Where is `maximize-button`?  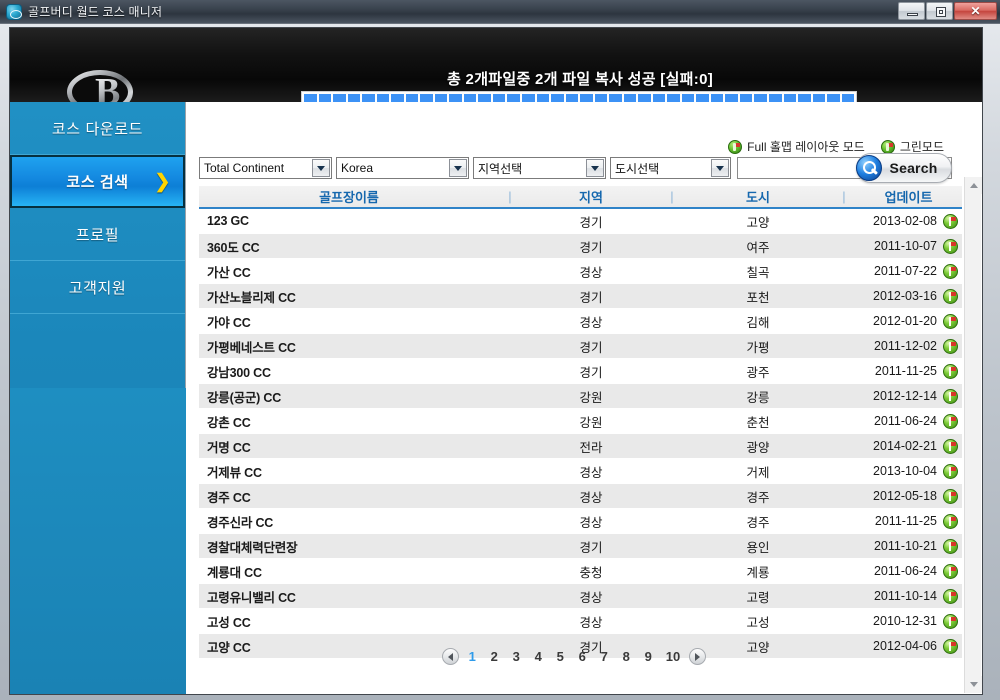
maximize-button is located at coordinates (939, 11).